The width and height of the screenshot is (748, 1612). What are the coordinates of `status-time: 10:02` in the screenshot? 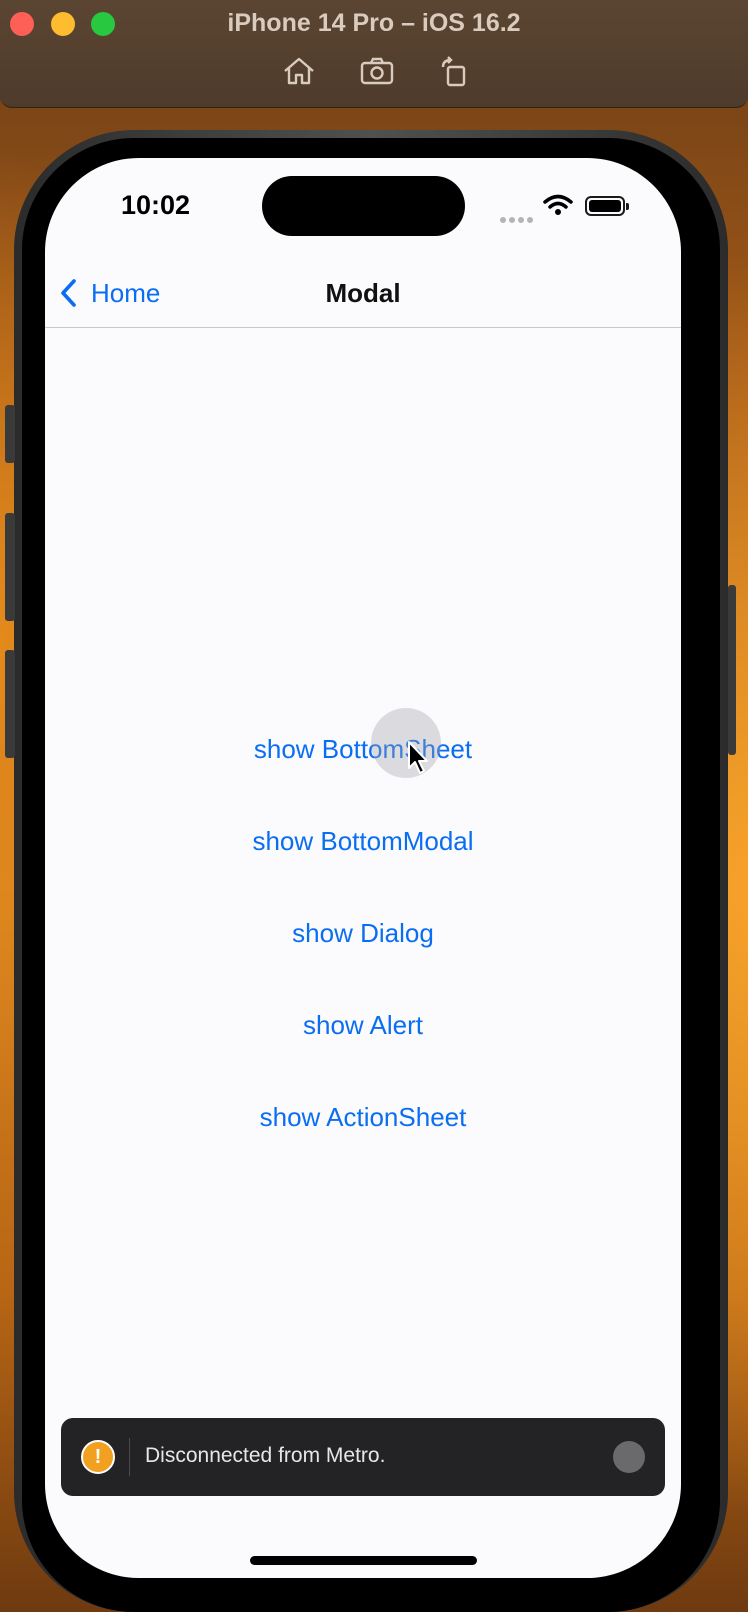 It's located at (156, 205).